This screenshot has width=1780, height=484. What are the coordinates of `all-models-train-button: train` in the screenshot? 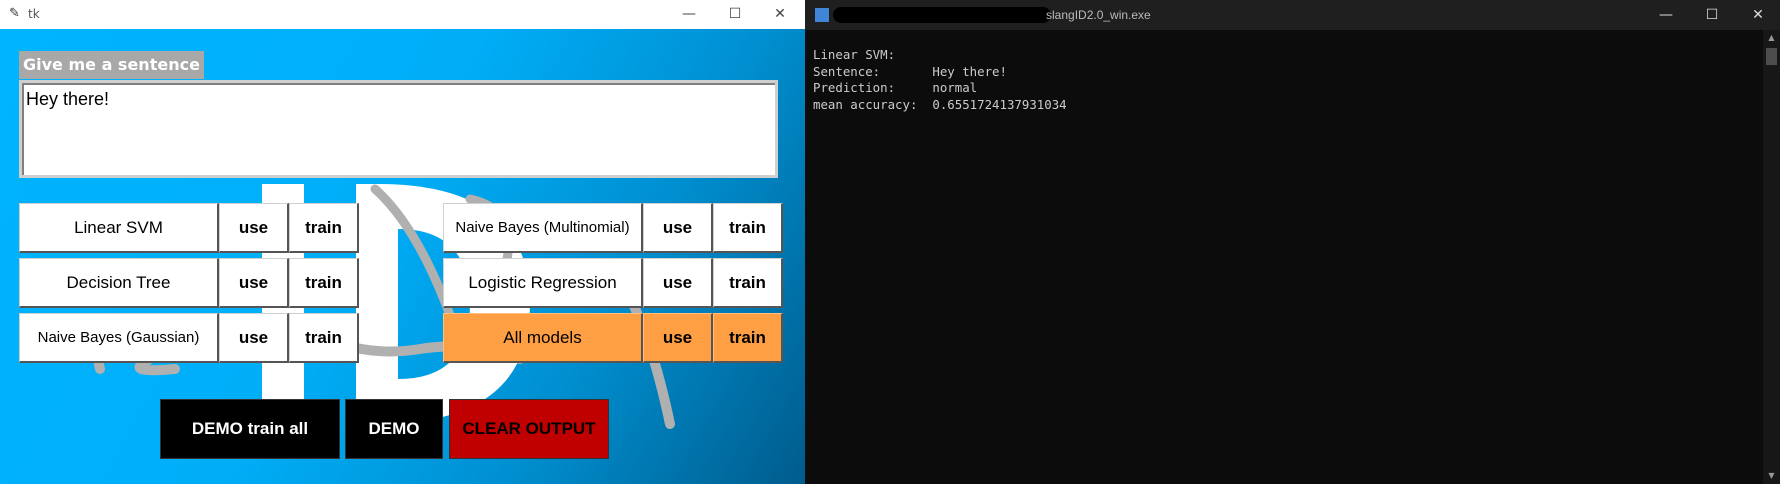 It's located at (748, 338).